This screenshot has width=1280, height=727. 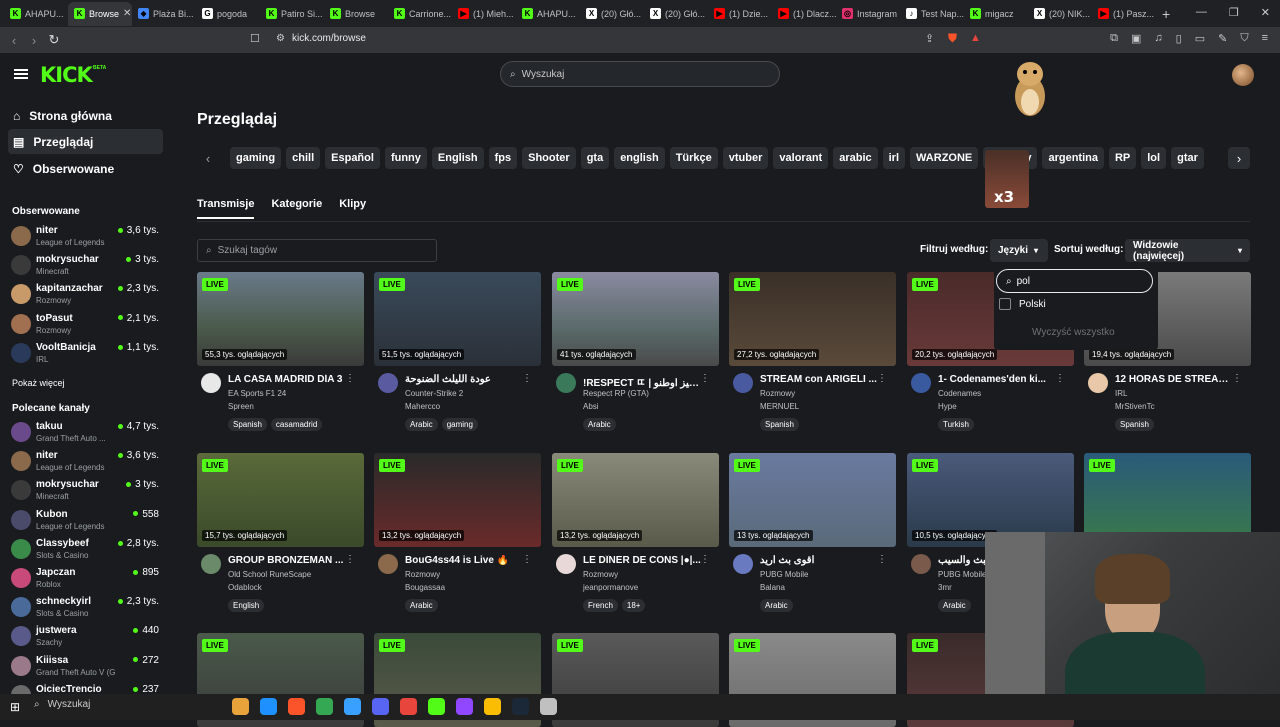 I want to click on streamer-name: MrStivenTc, so click(x=1135, y=406).